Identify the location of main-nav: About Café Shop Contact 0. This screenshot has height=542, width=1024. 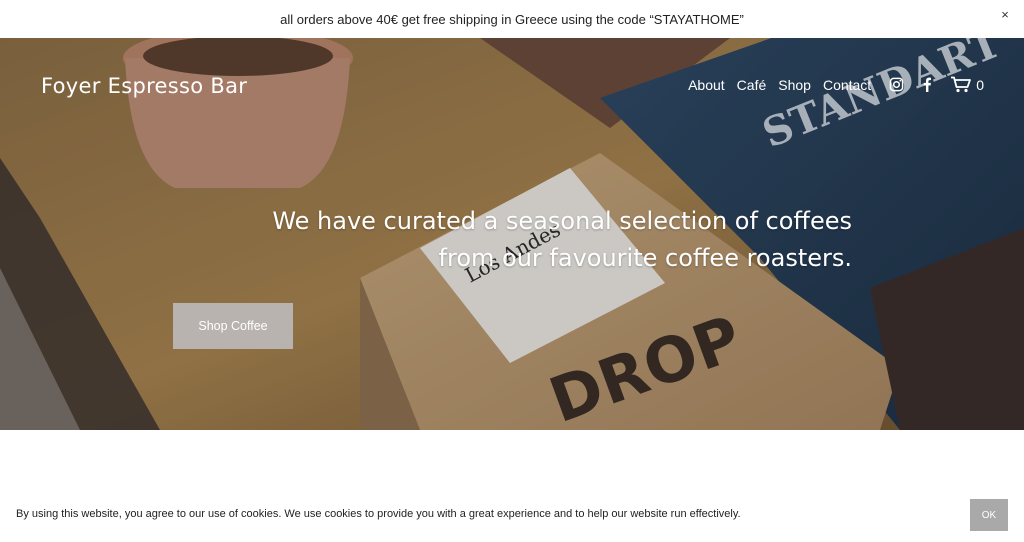
(836, 84).